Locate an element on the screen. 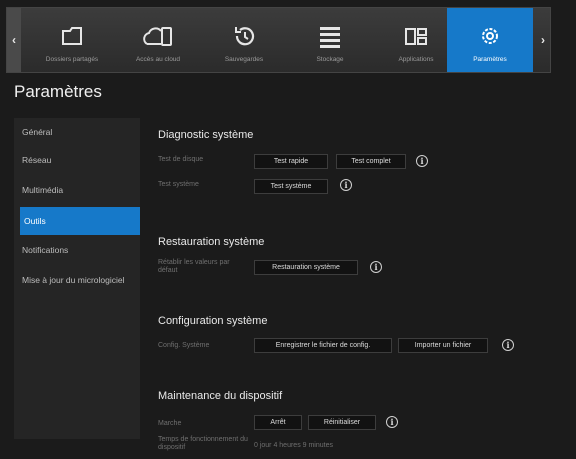 This screenshot has height=459, width=576. nav-item-settings: Paramètres is located at coordinates (490, 40).